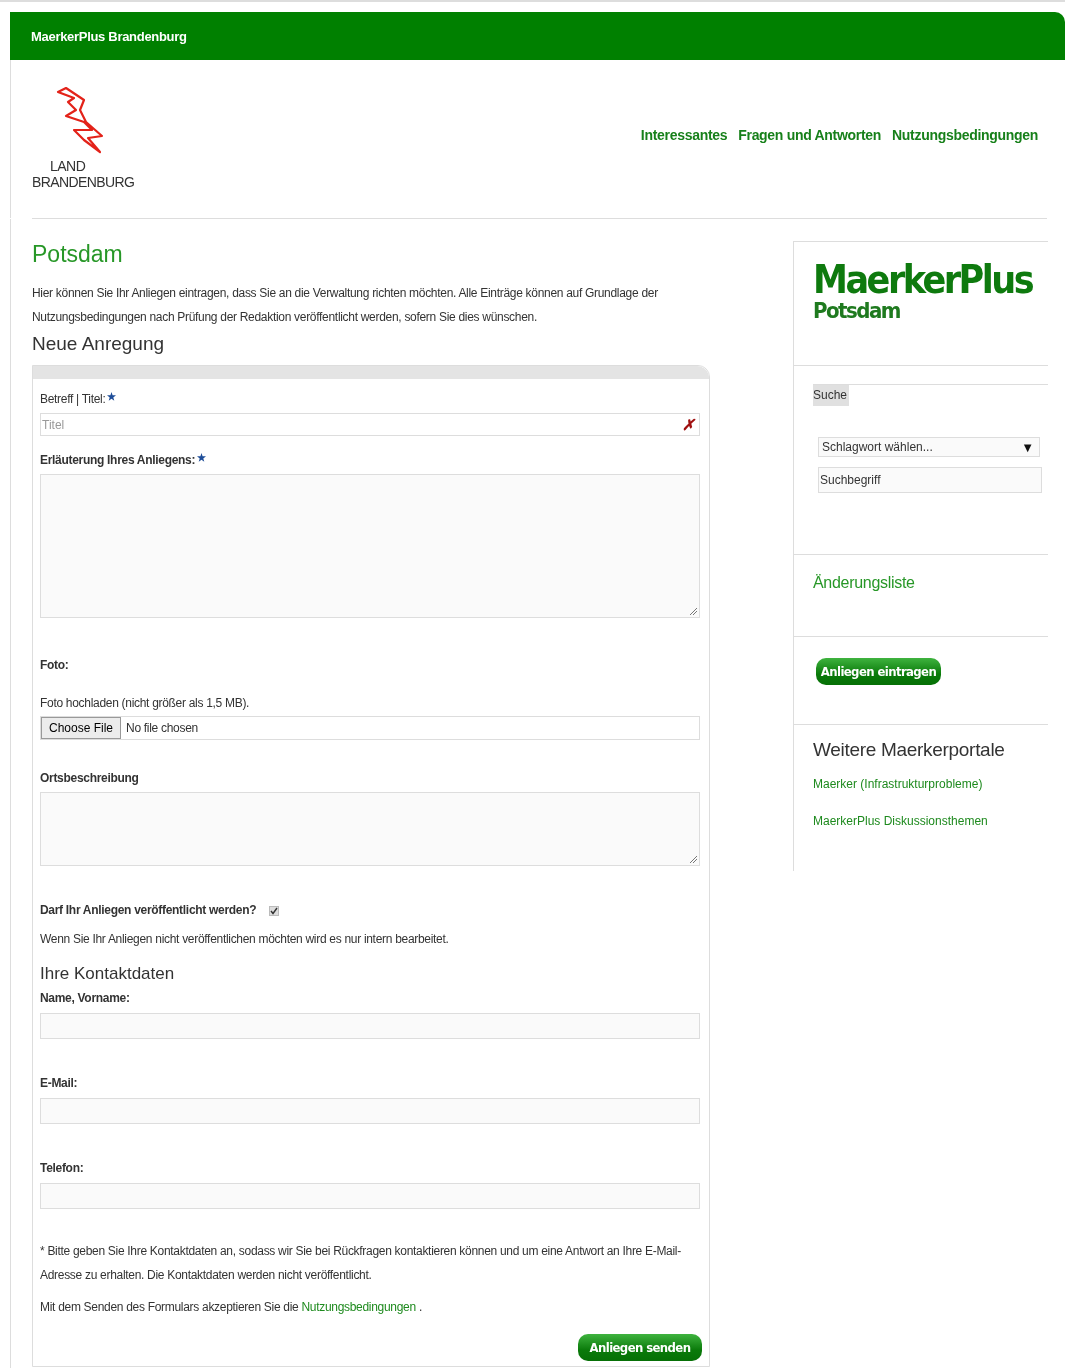  What do you see at coordinates (965, 135) in the screenshot?
I see `nav-link: Nutzungsbedingungen` at bounding box center [965, 135].